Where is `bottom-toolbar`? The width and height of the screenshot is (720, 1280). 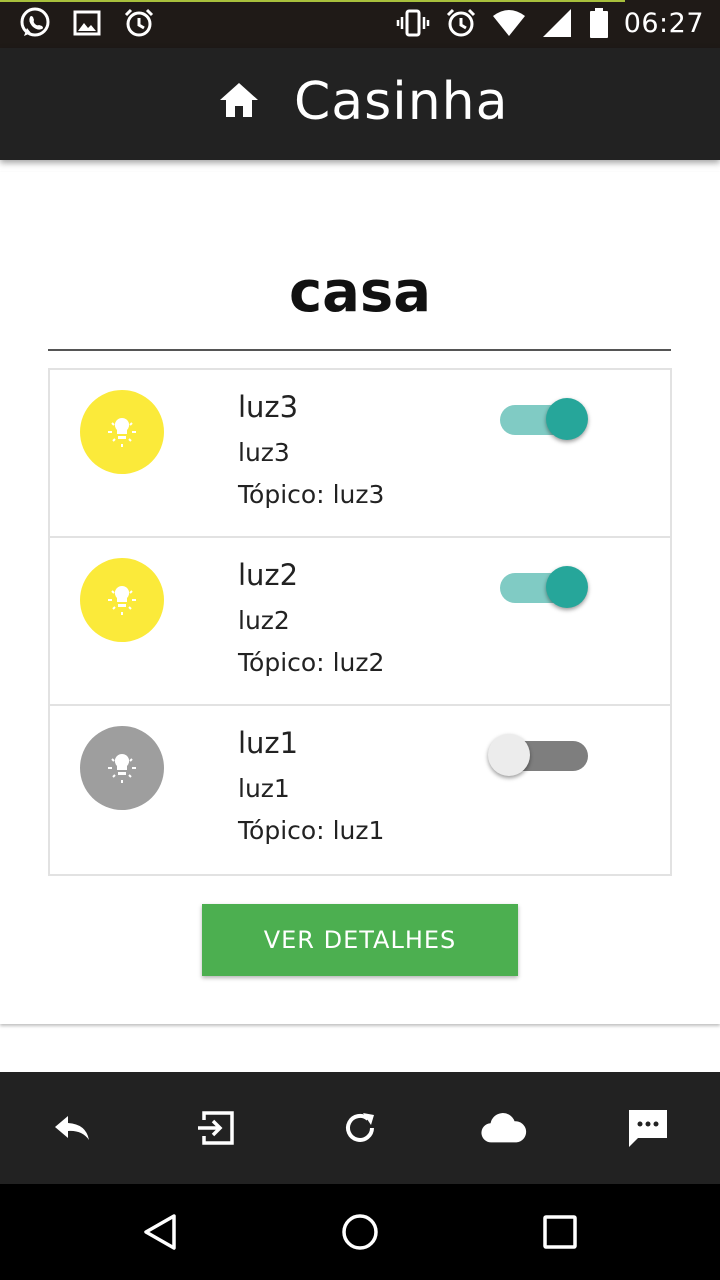 bottom-toolbar is located at coordinates (360, 1128).